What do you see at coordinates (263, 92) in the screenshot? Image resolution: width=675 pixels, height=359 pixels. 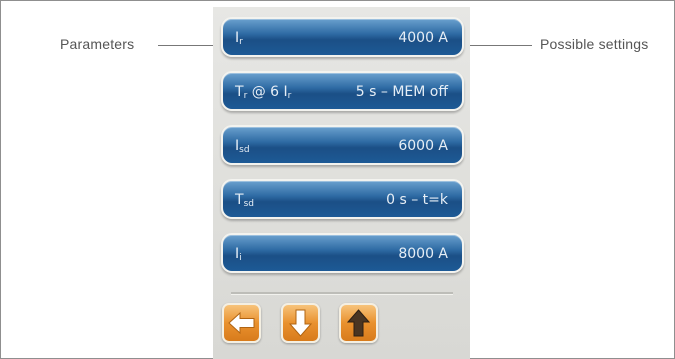 I see `param-symbol: Tr @ 6 Ir` at bounding box center [263, 92].